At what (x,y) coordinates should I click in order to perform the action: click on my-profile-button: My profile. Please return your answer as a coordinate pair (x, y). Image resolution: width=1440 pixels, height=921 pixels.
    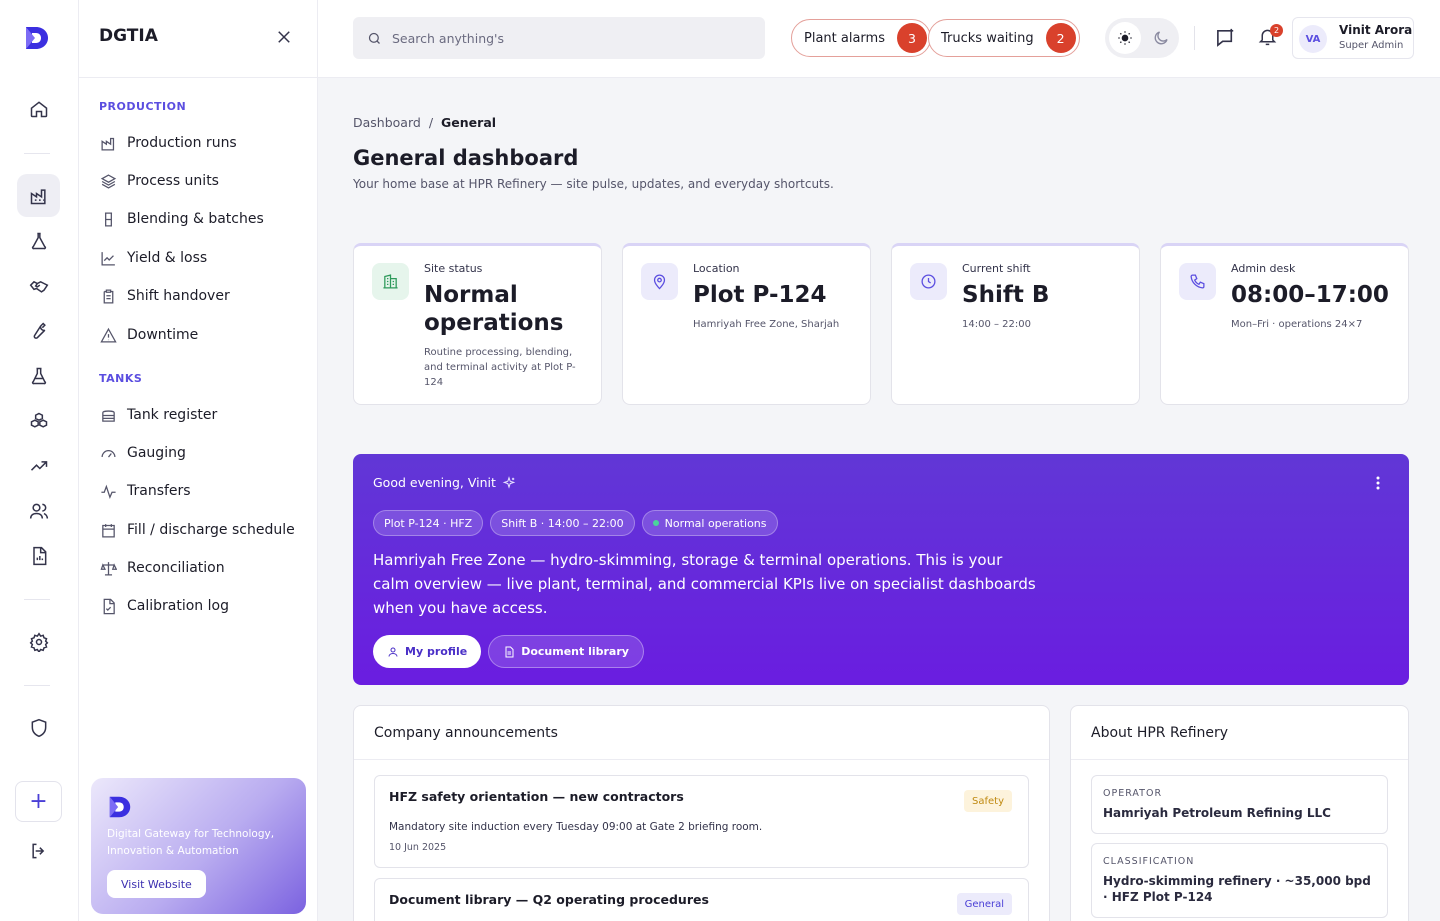
    Looking at the image, I should click on (427, 651).